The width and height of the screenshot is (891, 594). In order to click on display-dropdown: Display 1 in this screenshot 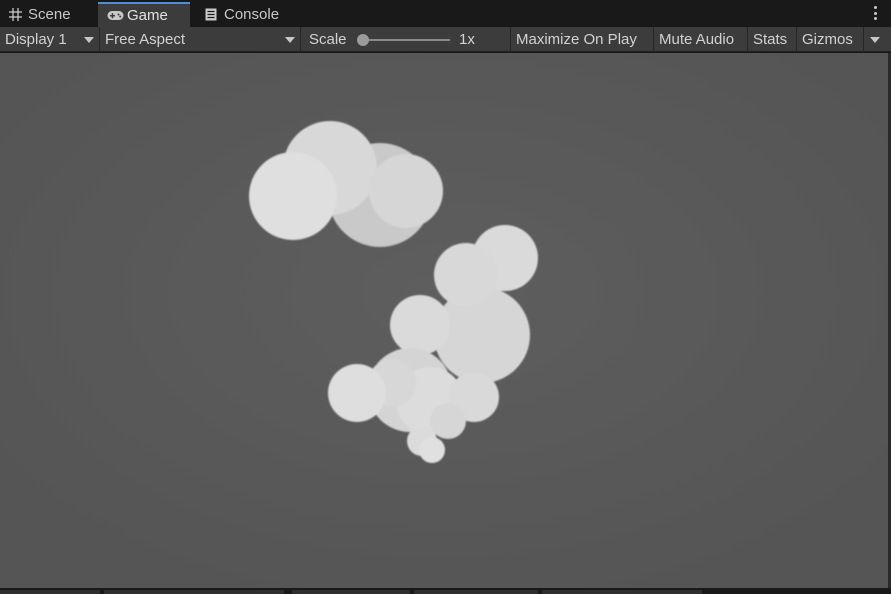, I will do `click(50, 39)`.